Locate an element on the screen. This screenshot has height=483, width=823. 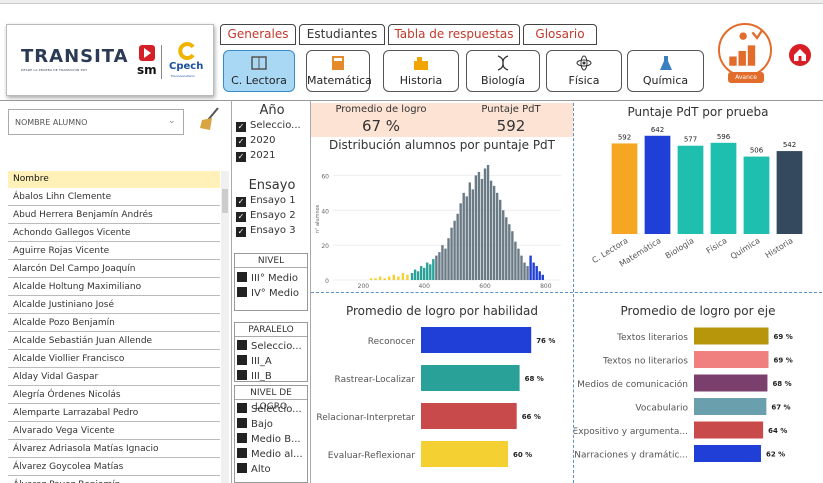
subject-c-lectora: C. Lectora is located at coordinates (259, 71).